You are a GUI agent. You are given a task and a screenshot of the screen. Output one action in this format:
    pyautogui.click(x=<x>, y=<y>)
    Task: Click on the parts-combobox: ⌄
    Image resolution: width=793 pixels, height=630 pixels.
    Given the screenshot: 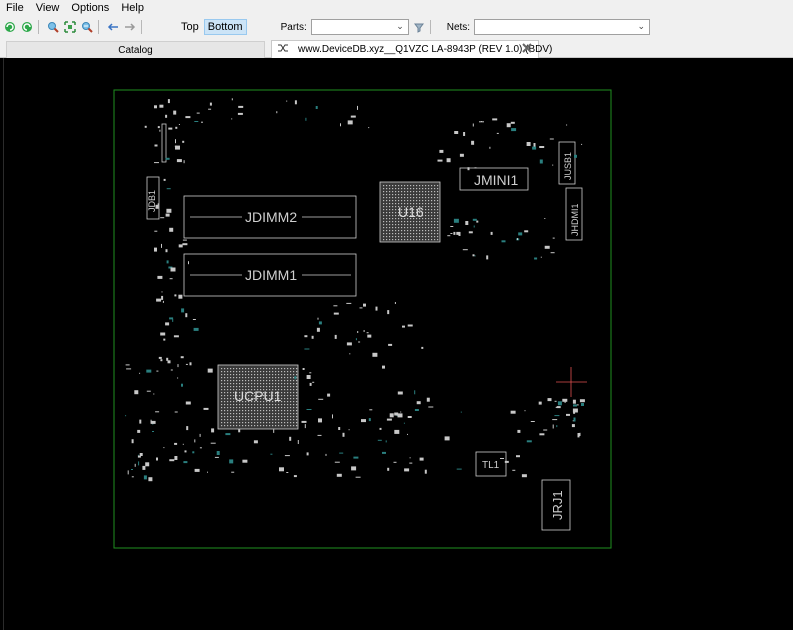 What is the action you would take?
    pyautogui.click(x=359, y=27)
    